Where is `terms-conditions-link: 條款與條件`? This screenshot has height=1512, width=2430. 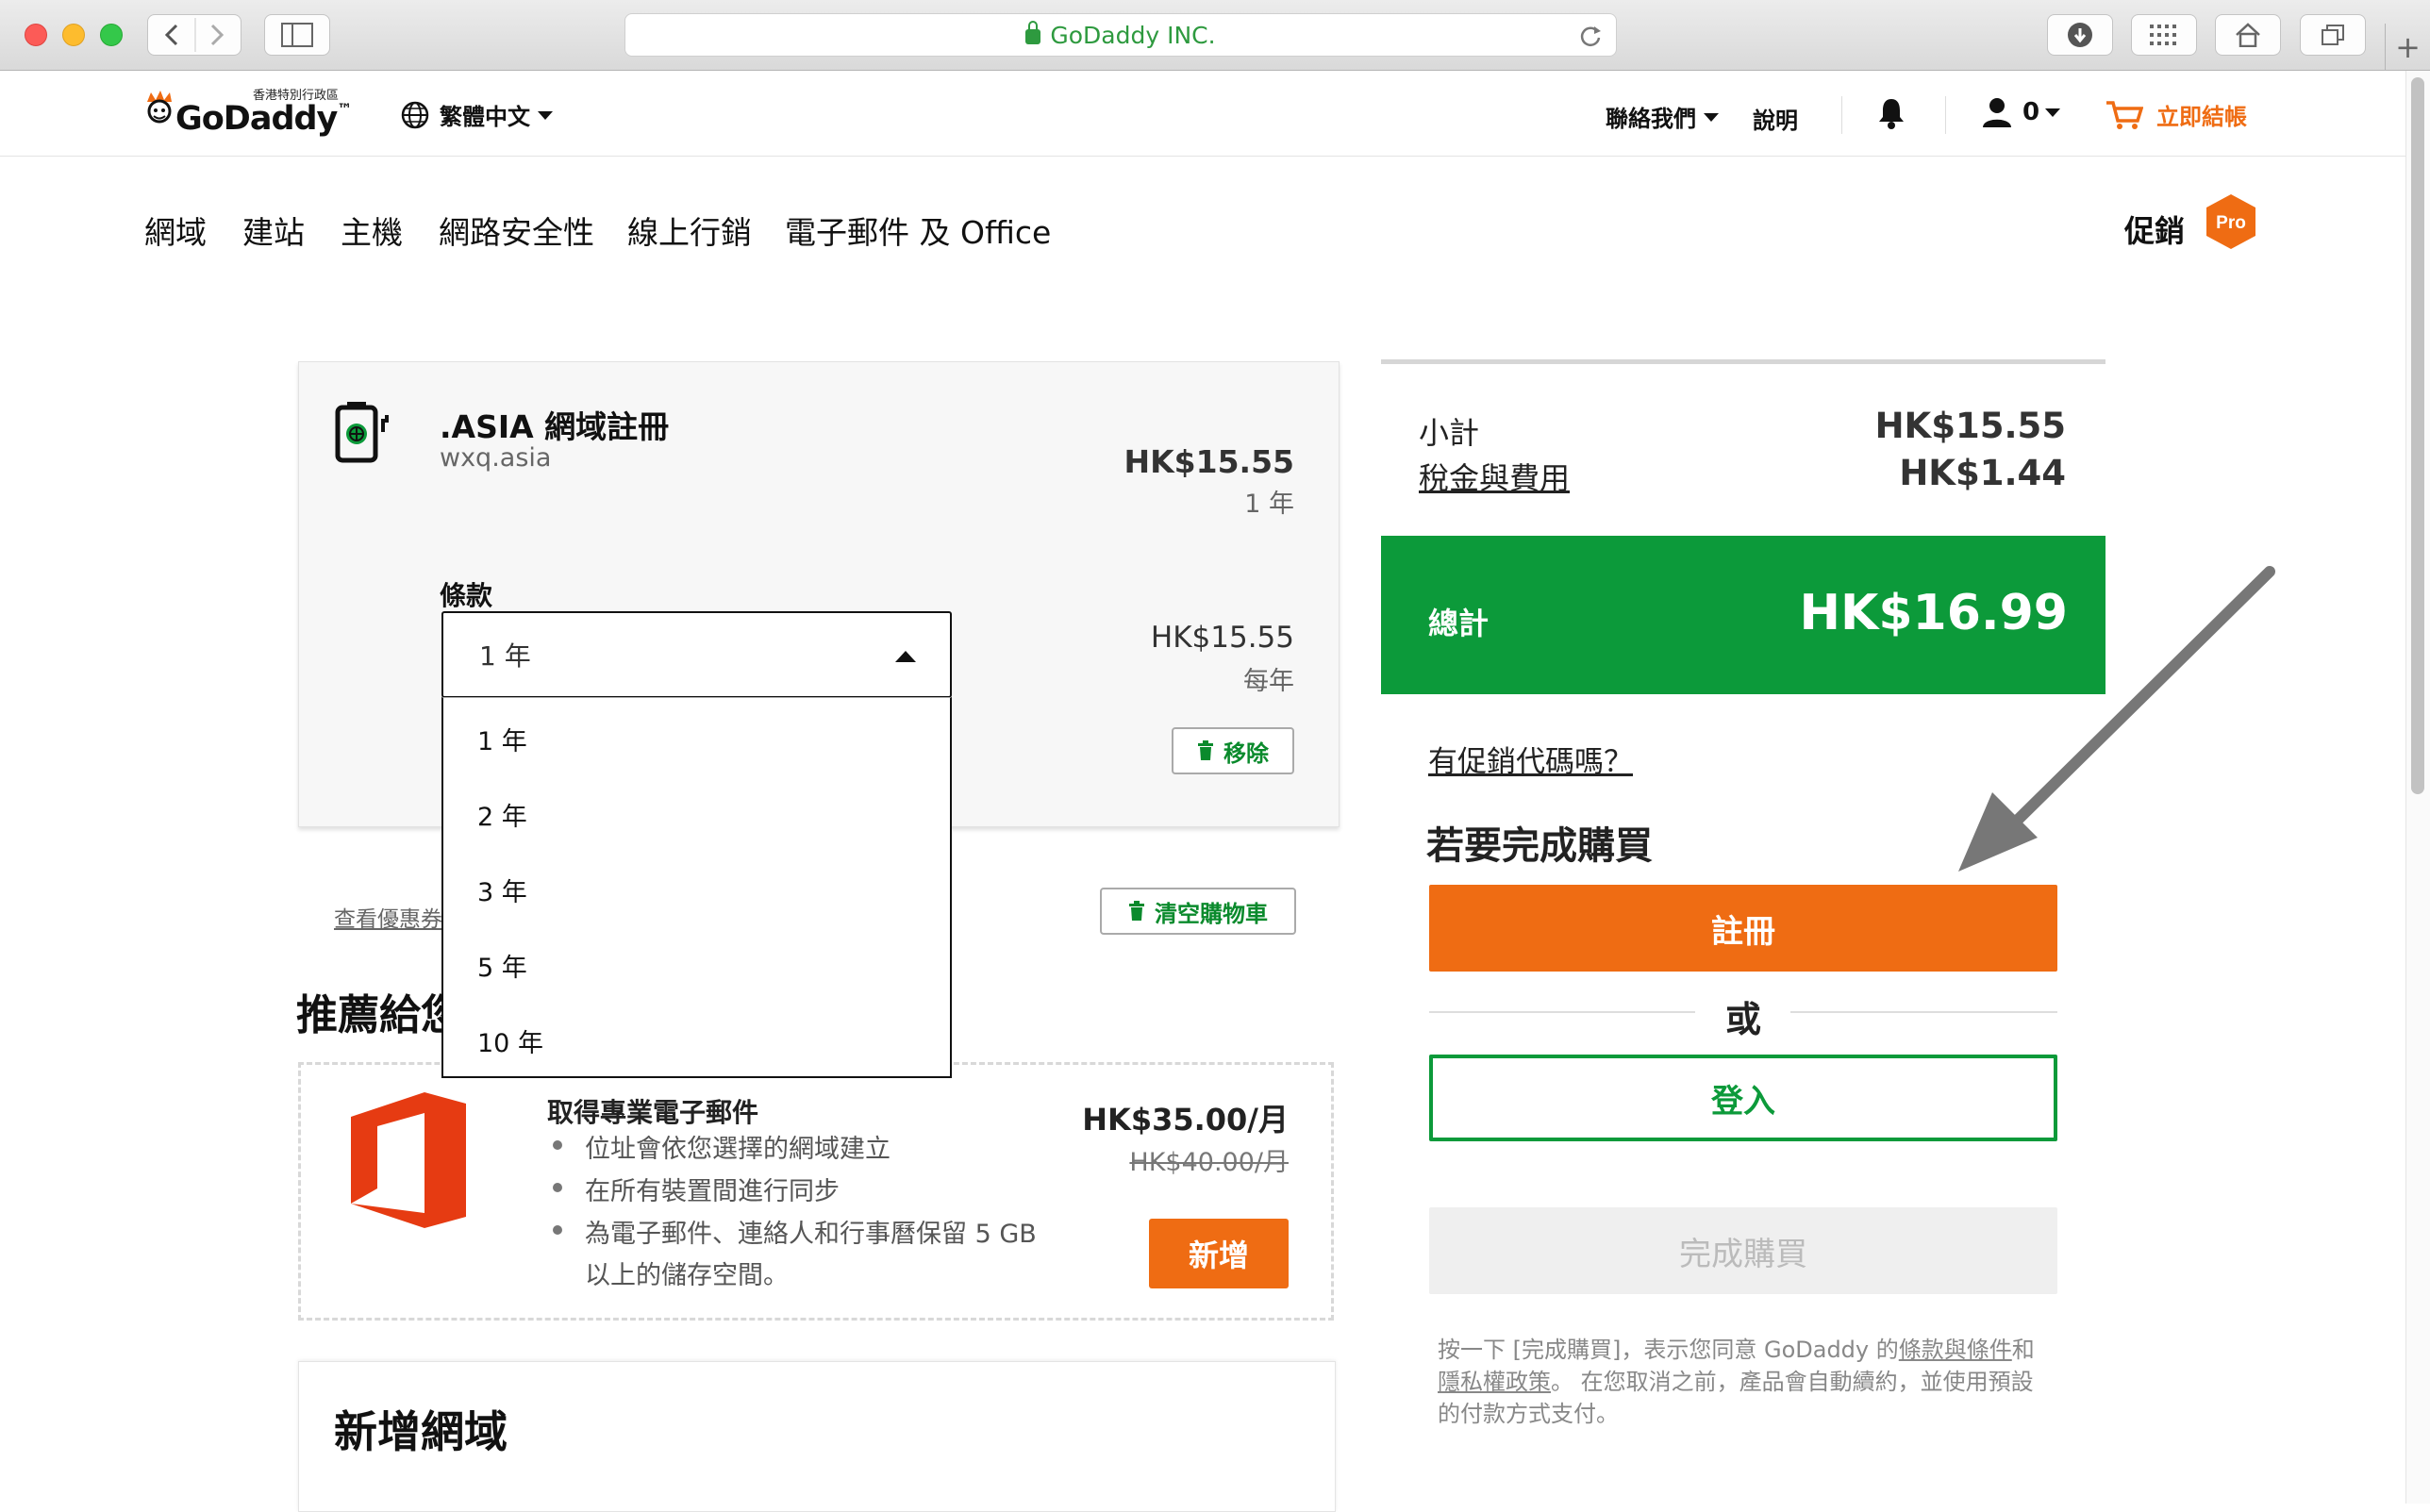
terms-conditions-link: 條款與條件 is located at coordinates (1955, 1350).